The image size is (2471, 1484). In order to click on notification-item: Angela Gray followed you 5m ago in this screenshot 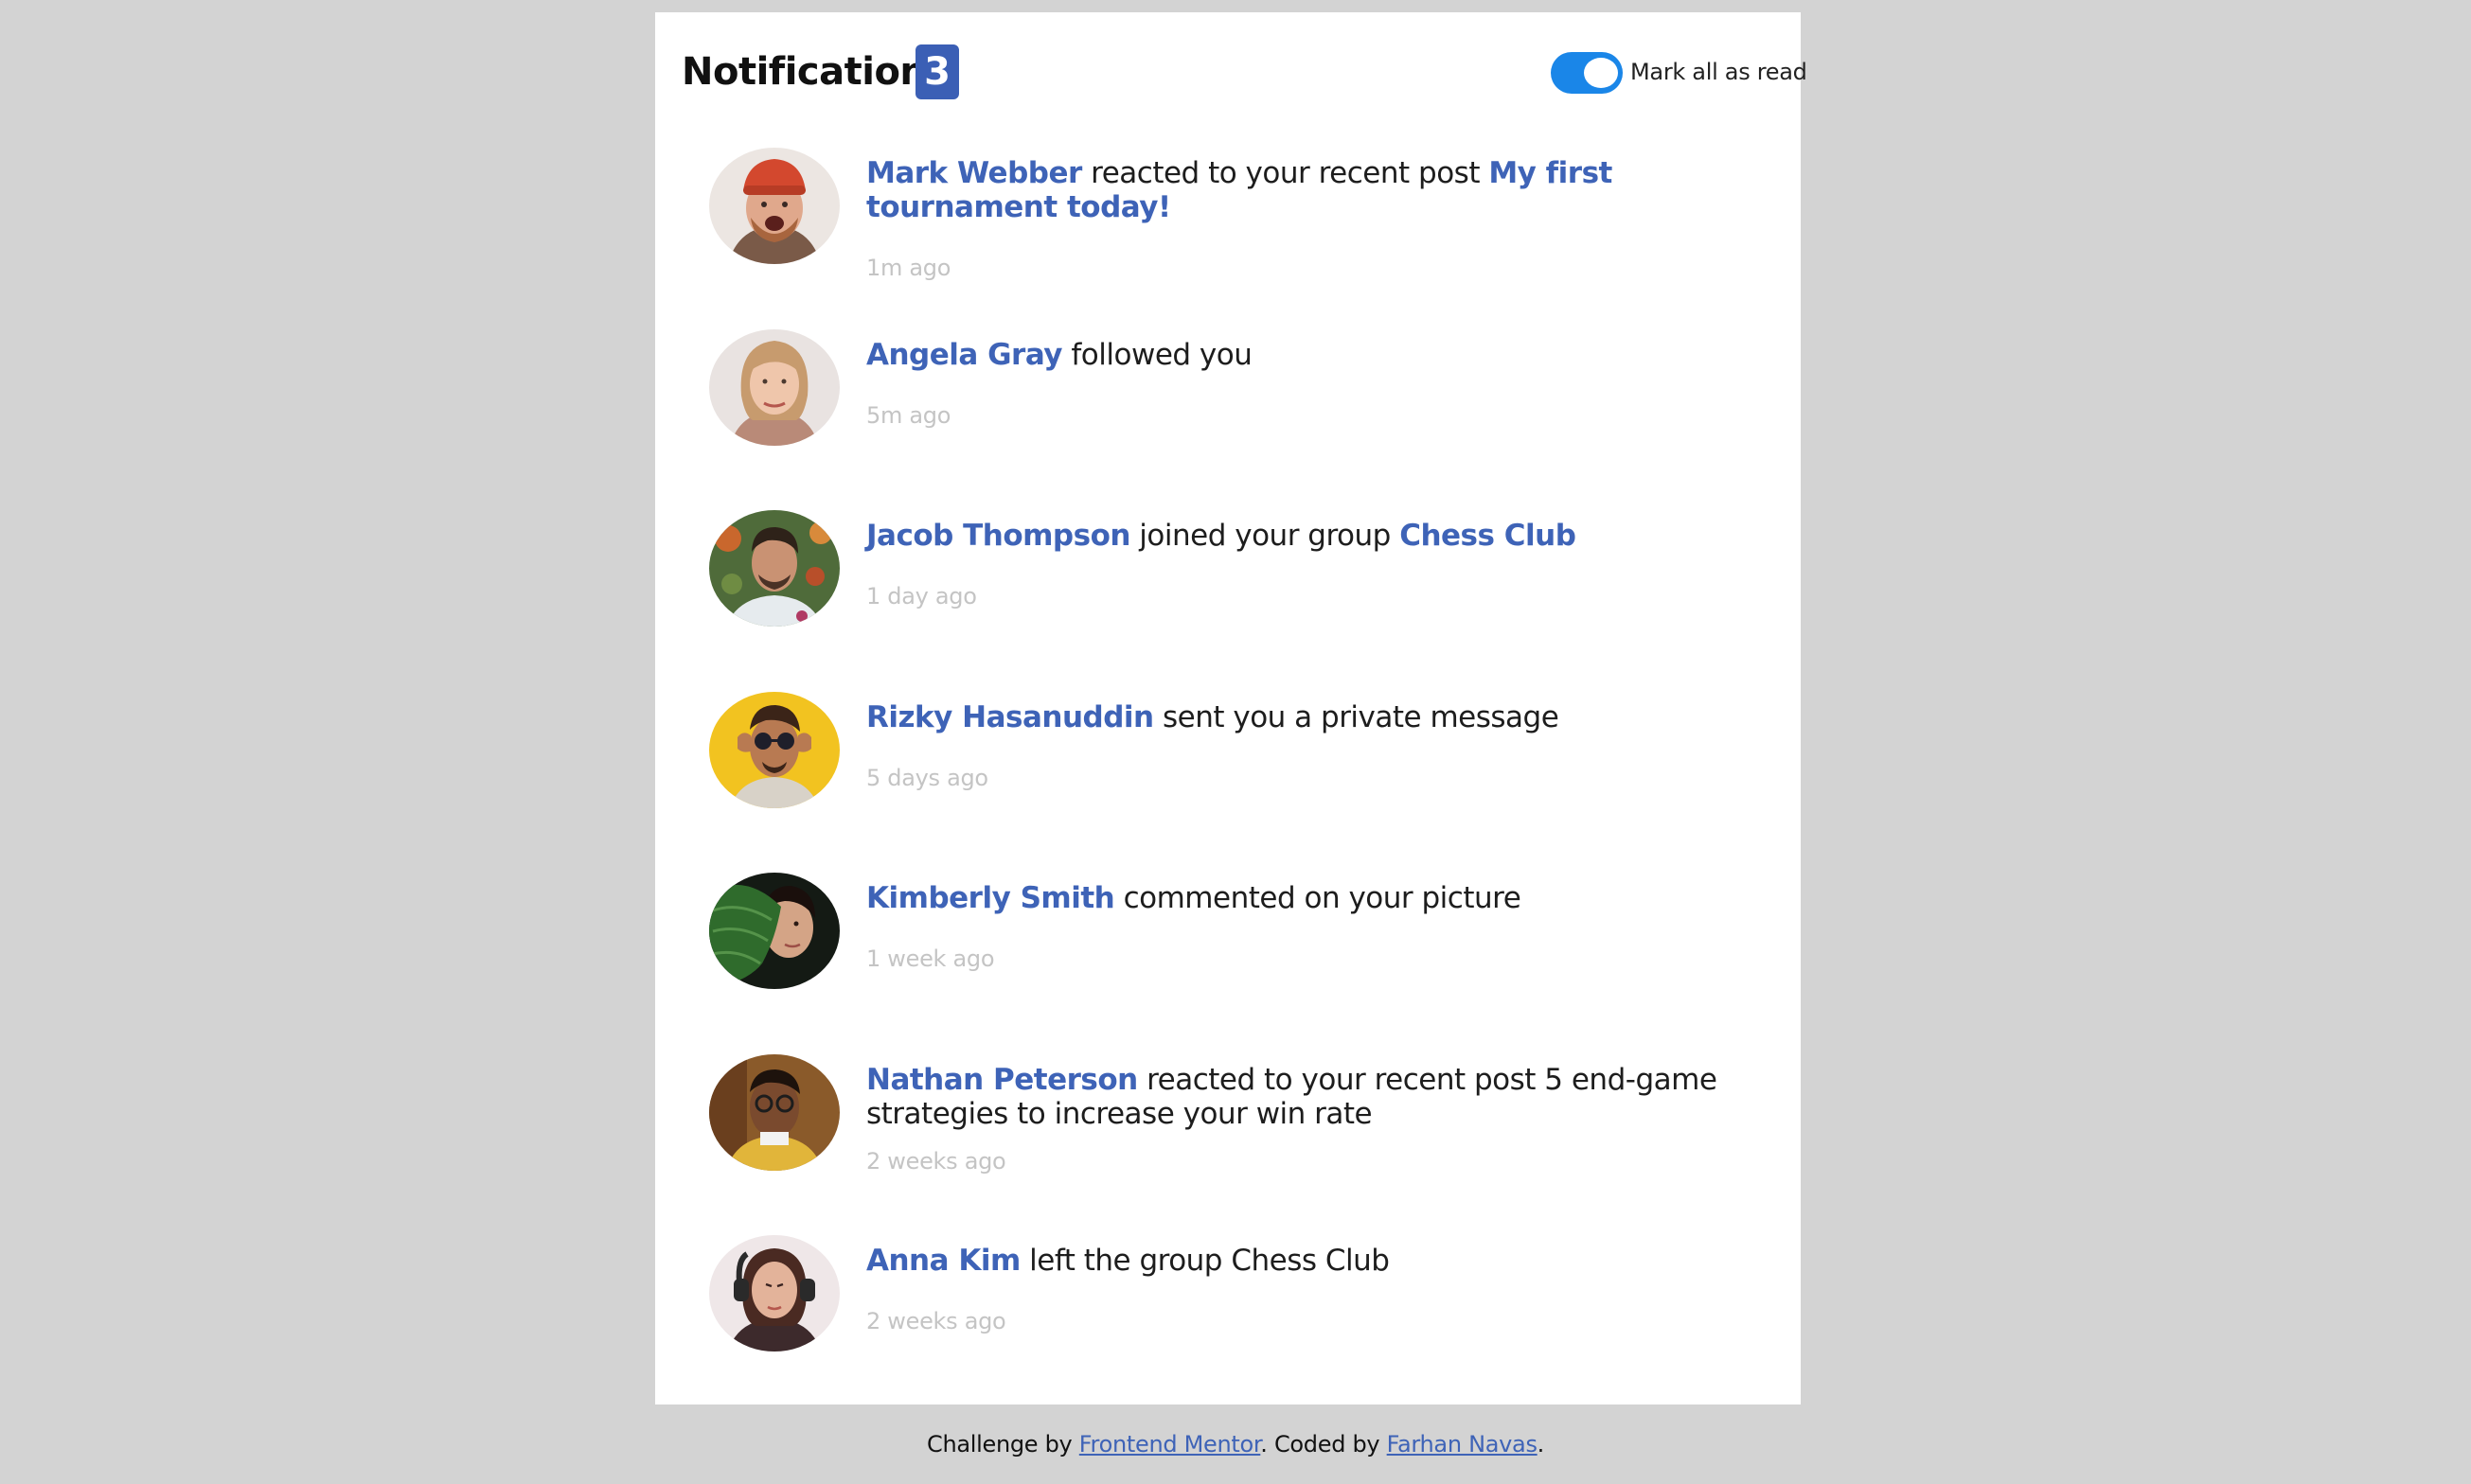, I will do `click(1239, 404)`.